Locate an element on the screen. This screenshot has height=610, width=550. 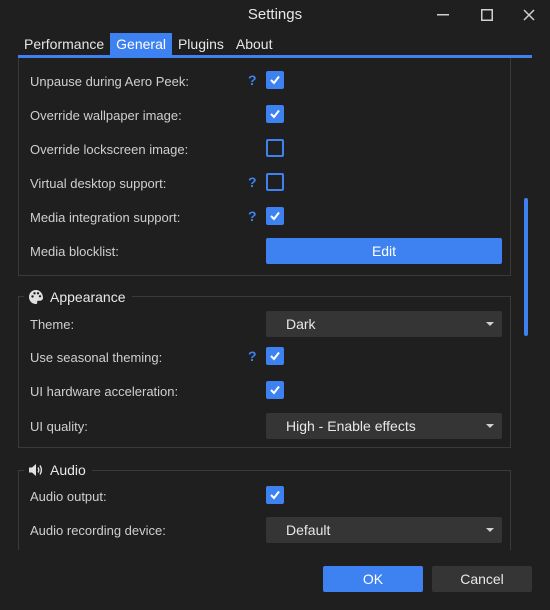
setting-label: Virtual desktop support: is located at coordinates (98, 183).